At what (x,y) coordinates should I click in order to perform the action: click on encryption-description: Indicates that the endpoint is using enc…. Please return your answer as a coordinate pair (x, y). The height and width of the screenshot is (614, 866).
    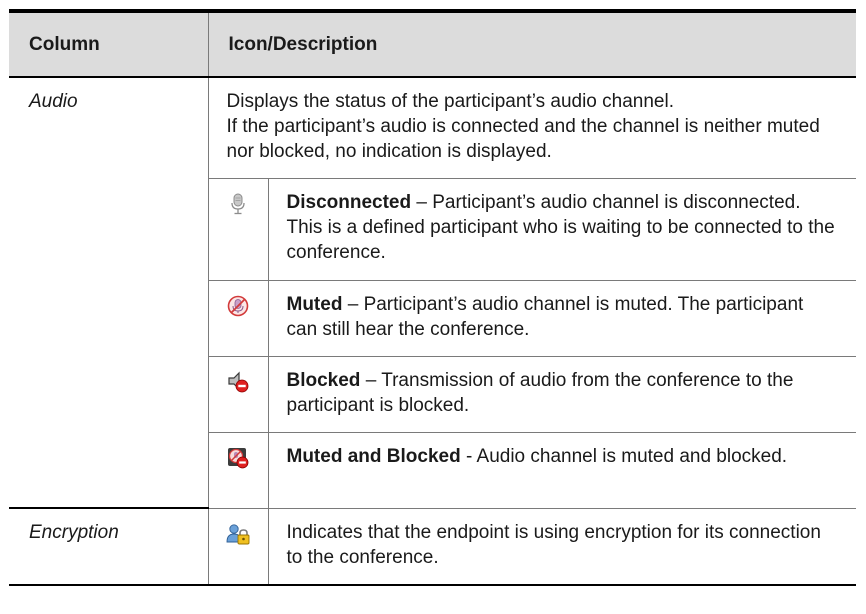
    Looking at the image, I should click on (562, 547).